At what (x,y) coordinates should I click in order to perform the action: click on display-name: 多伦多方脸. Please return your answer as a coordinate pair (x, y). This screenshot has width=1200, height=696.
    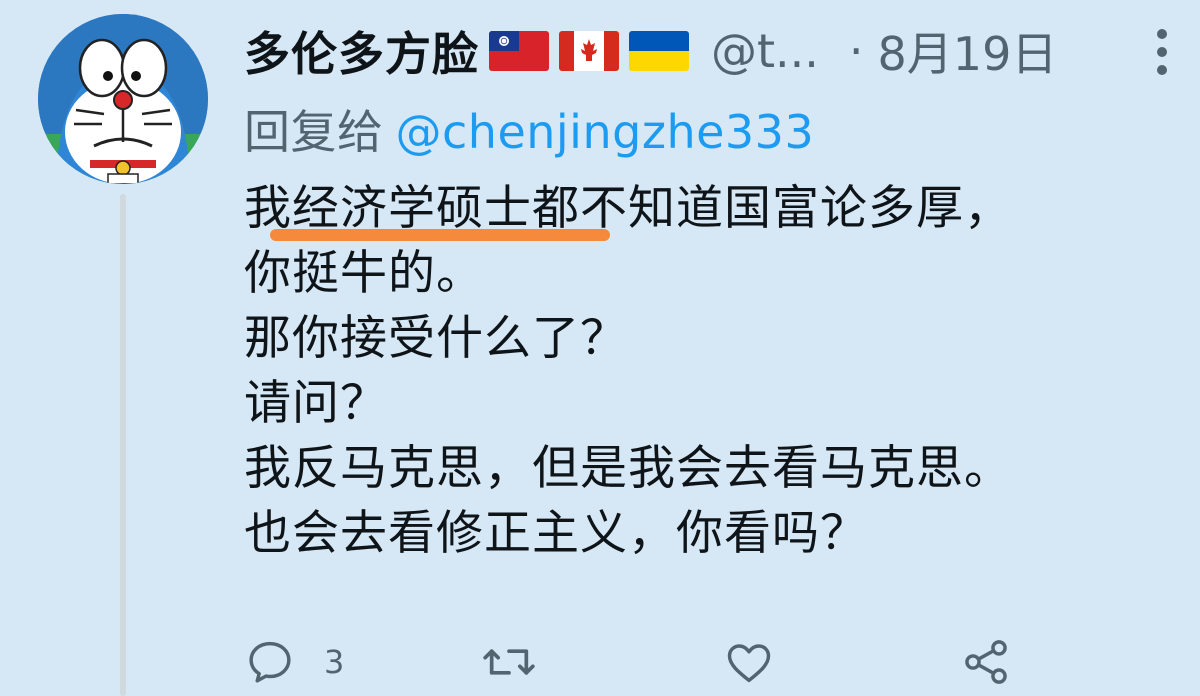
    Looking at the image, I should click on (361, 51).